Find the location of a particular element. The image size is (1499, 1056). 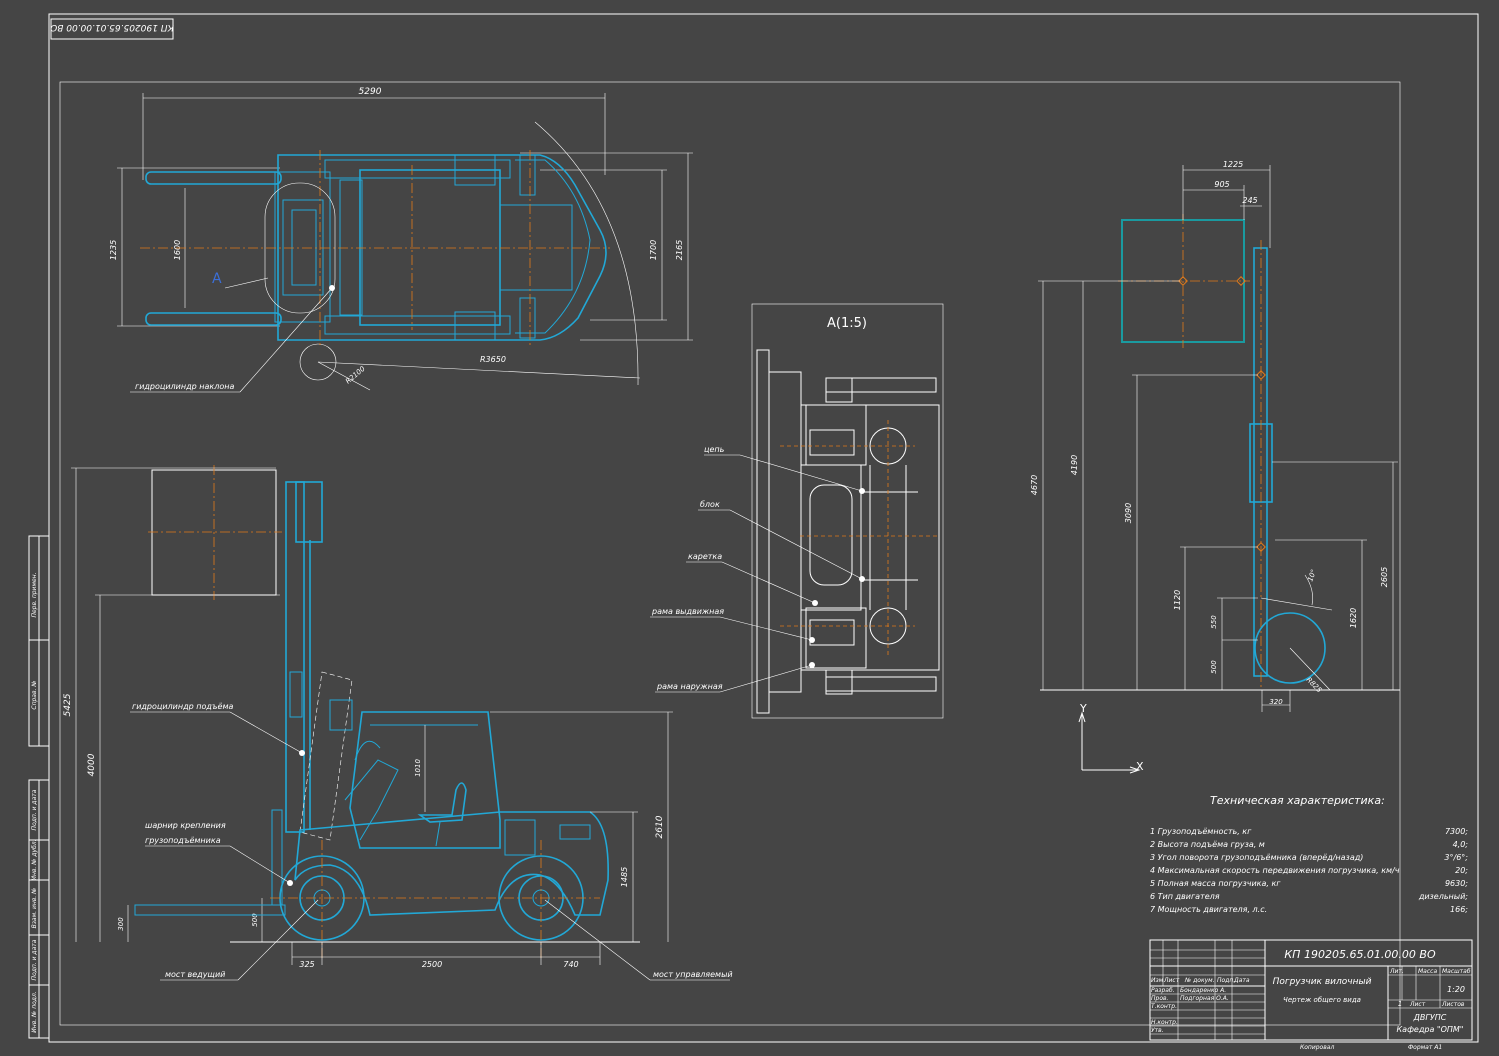

strip-ref-no: Справ. № is located at coordinates (34, 694).